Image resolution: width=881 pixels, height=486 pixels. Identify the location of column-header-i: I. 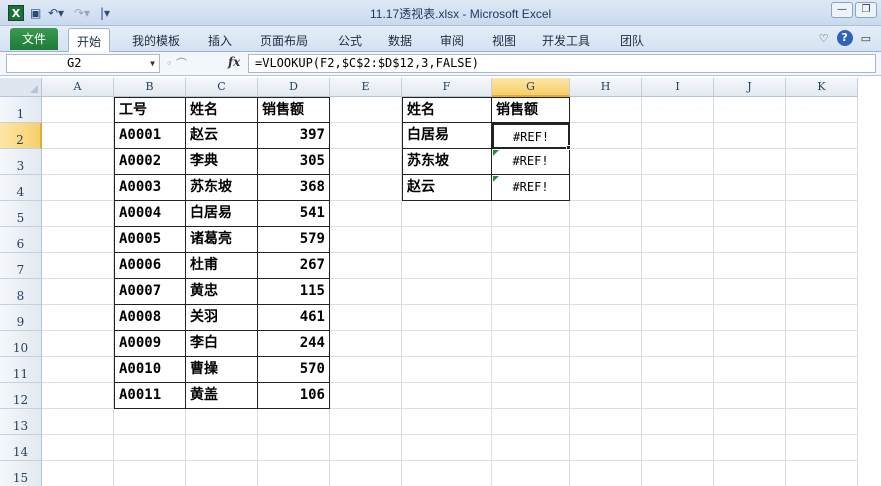
(678, 87).